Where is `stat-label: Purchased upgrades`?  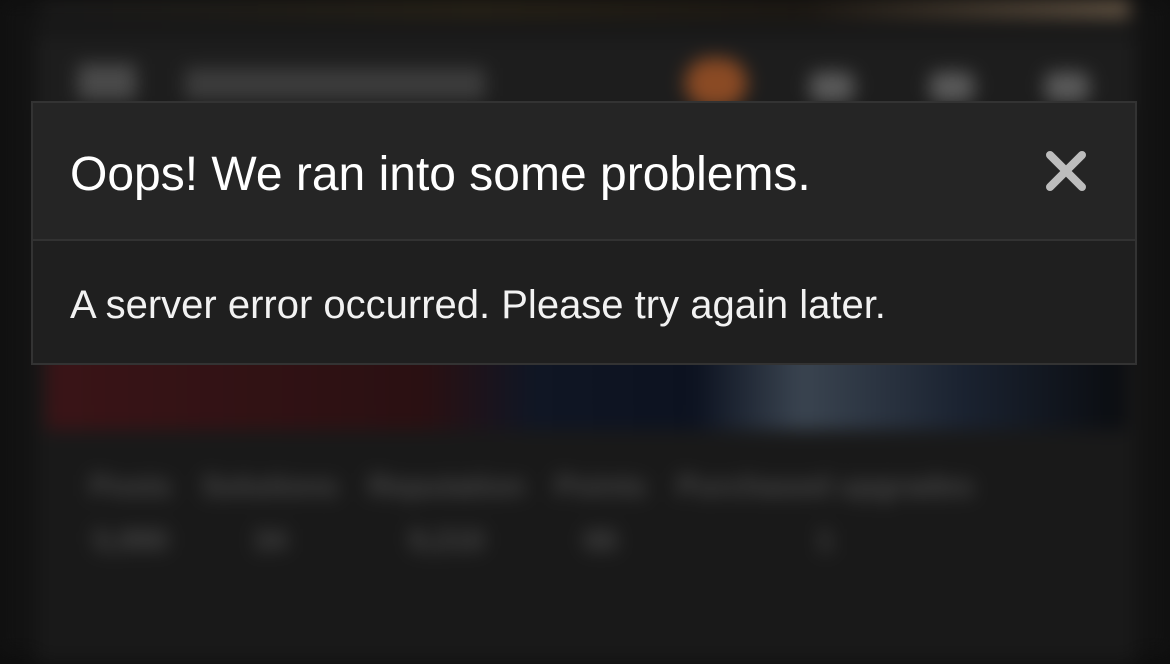 stat-label: Purchased upgrades is located at coordinates (825, 486).